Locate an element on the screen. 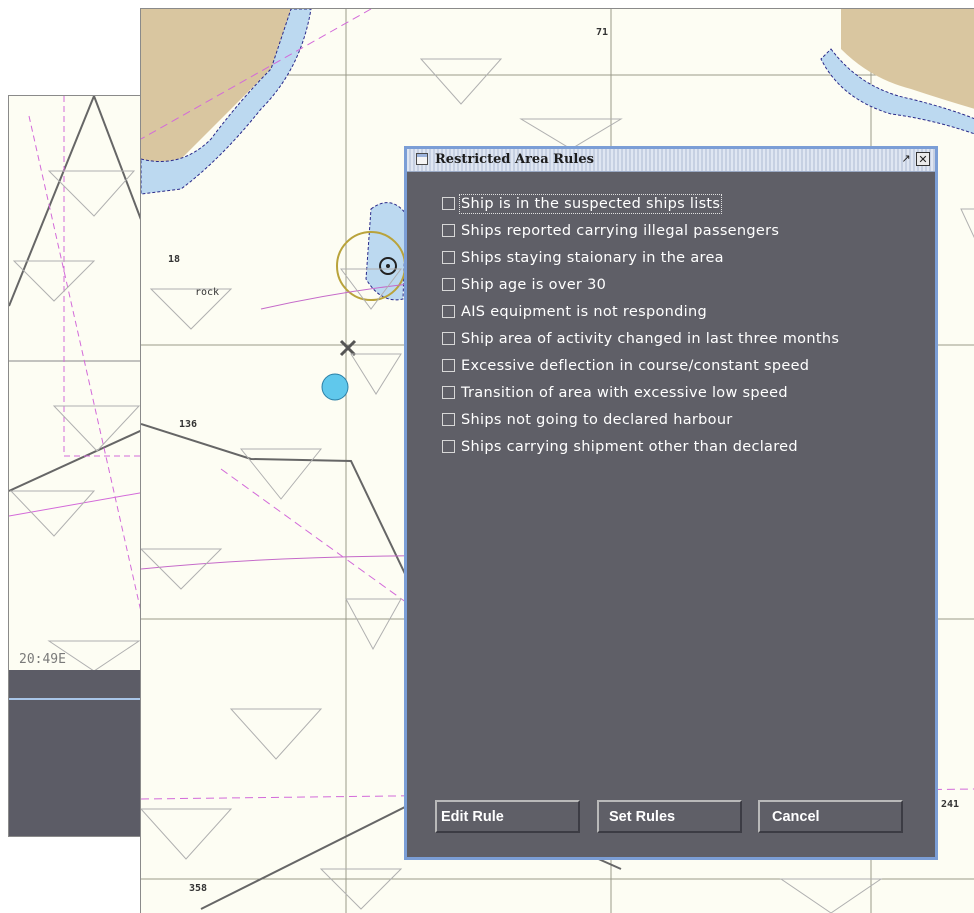 Image resolution: width=974 pixels, height=913 pixels. rule-item: Ships not going to declared harbour is located at coordinates (640, 419).